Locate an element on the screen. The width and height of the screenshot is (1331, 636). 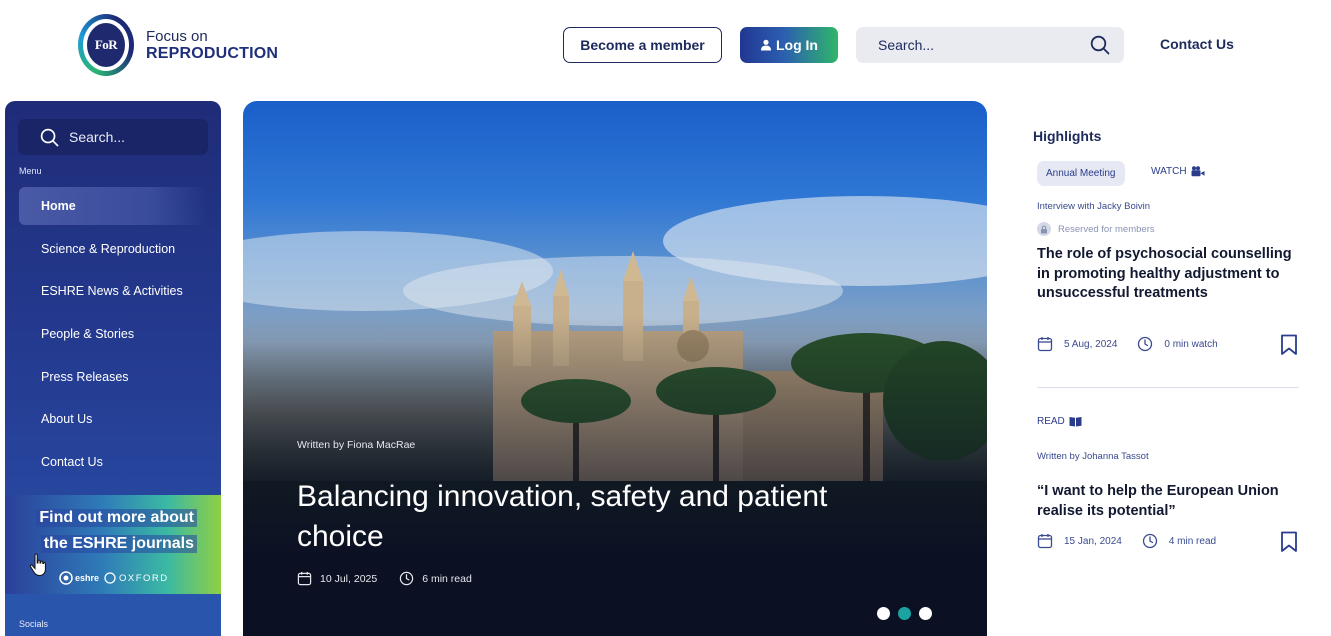
user-icon is located at coordinates (766, 45).